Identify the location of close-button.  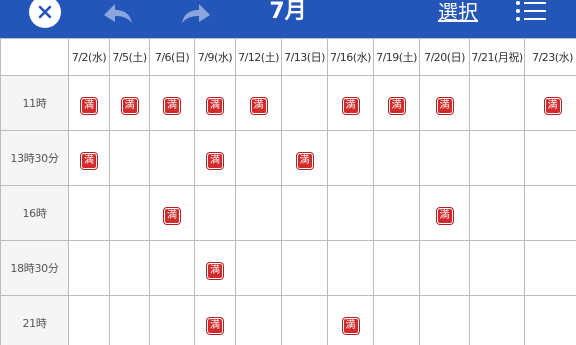
(45, 14).